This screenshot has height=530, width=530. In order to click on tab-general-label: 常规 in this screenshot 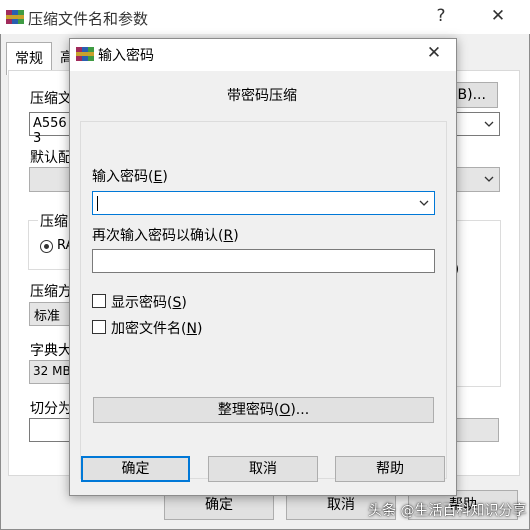, I will do `click(29, 59)`.